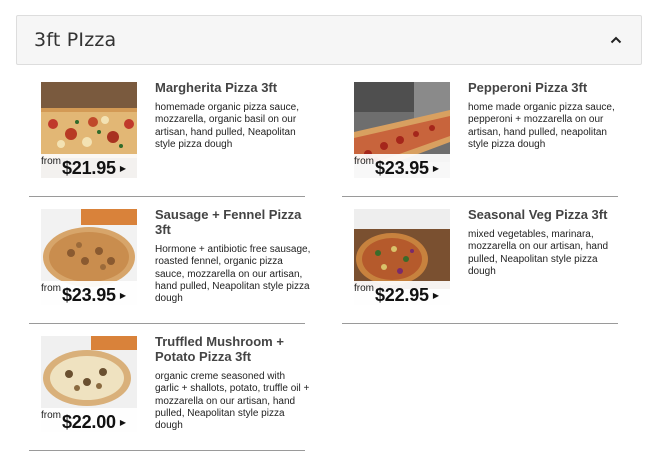 The width and height of the screenshot is (666, 452). What do you see at coordinates (548, 214) in the screenshot?
I see `item-name: Seasonal Veg Pizza 3ft` at bounding box center [548, 214].